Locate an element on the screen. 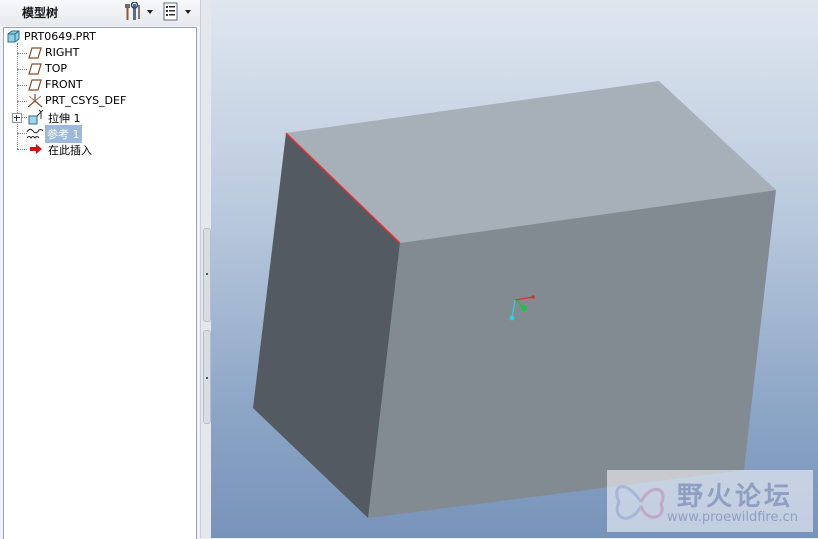  expand-toggle is located at coordinates (17, 118).